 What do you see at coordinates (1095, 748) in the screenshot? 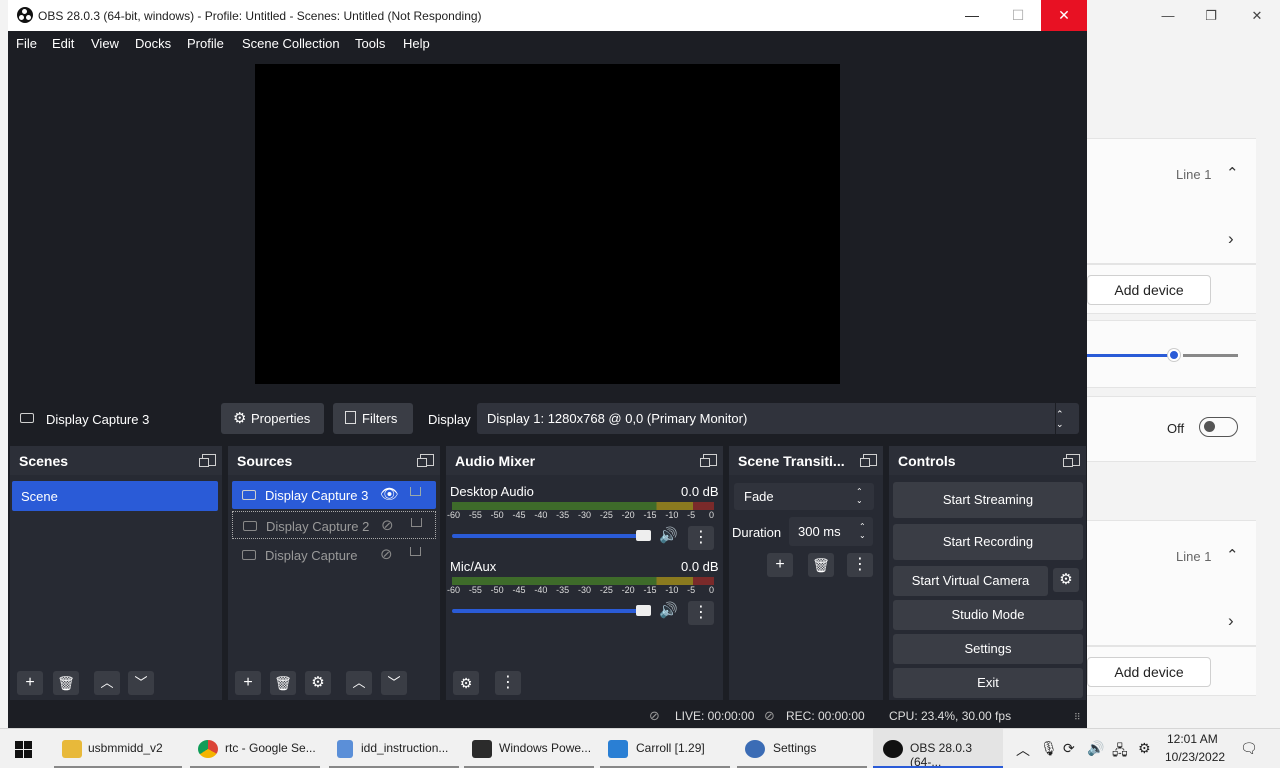
I see `volume-icon: 🔊` at bounding box center [1095, 748].